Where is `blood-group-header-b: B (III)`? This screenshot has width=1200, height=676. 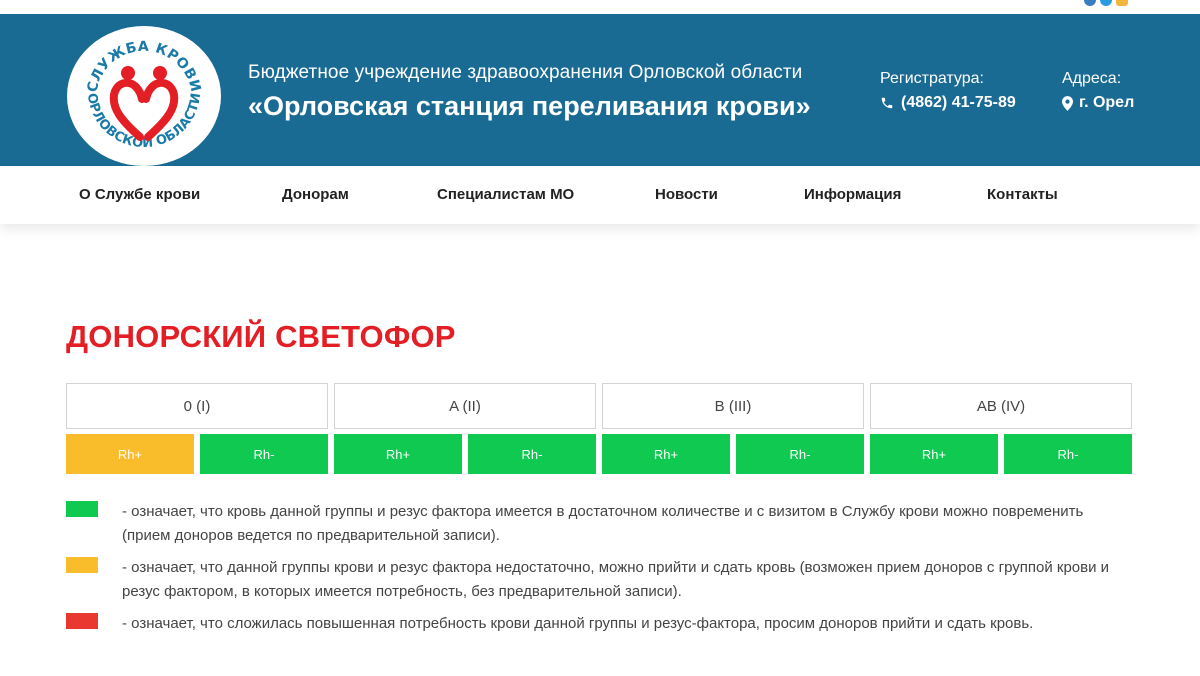
blood-group-header-b: B (III) is located at coordinates (733, 406).